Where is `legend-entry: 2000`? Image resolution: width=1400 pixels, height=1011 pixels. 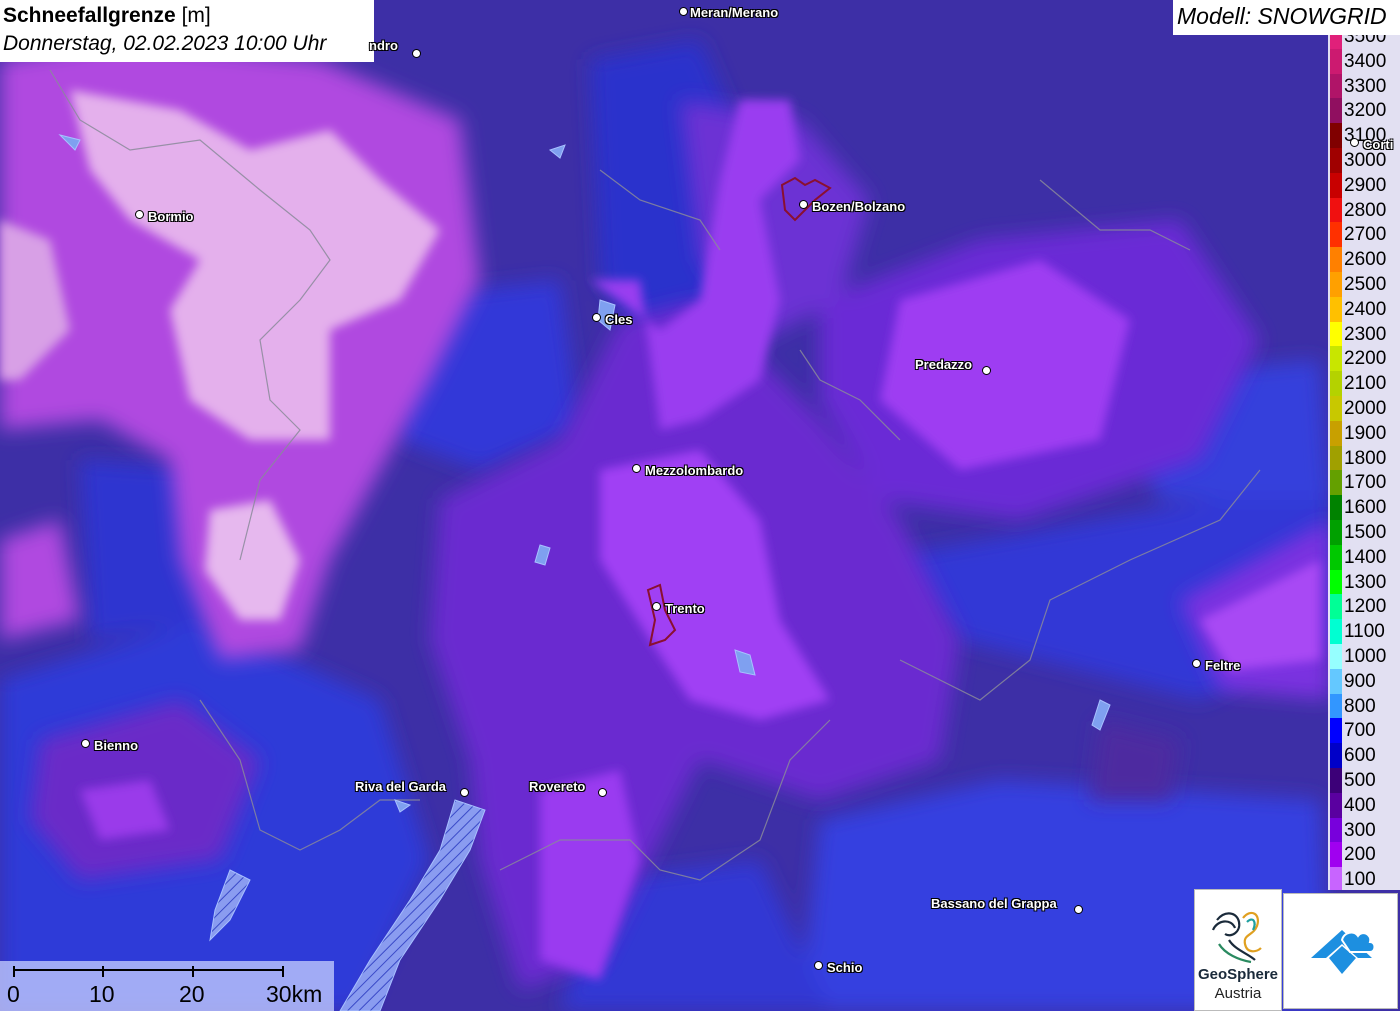
legend-entry: 2000 is located at coordinates (1364, 408).